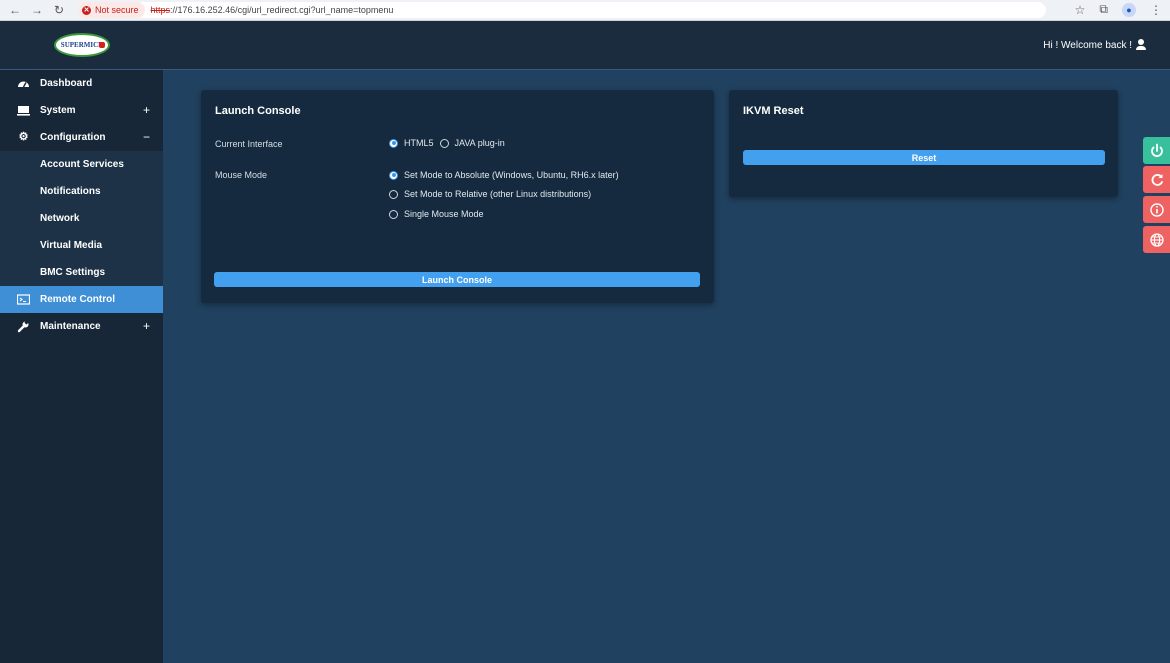 This screenshot has width=1170, height=663. I want to click on warning-icon: ✕, so click(86, 10).